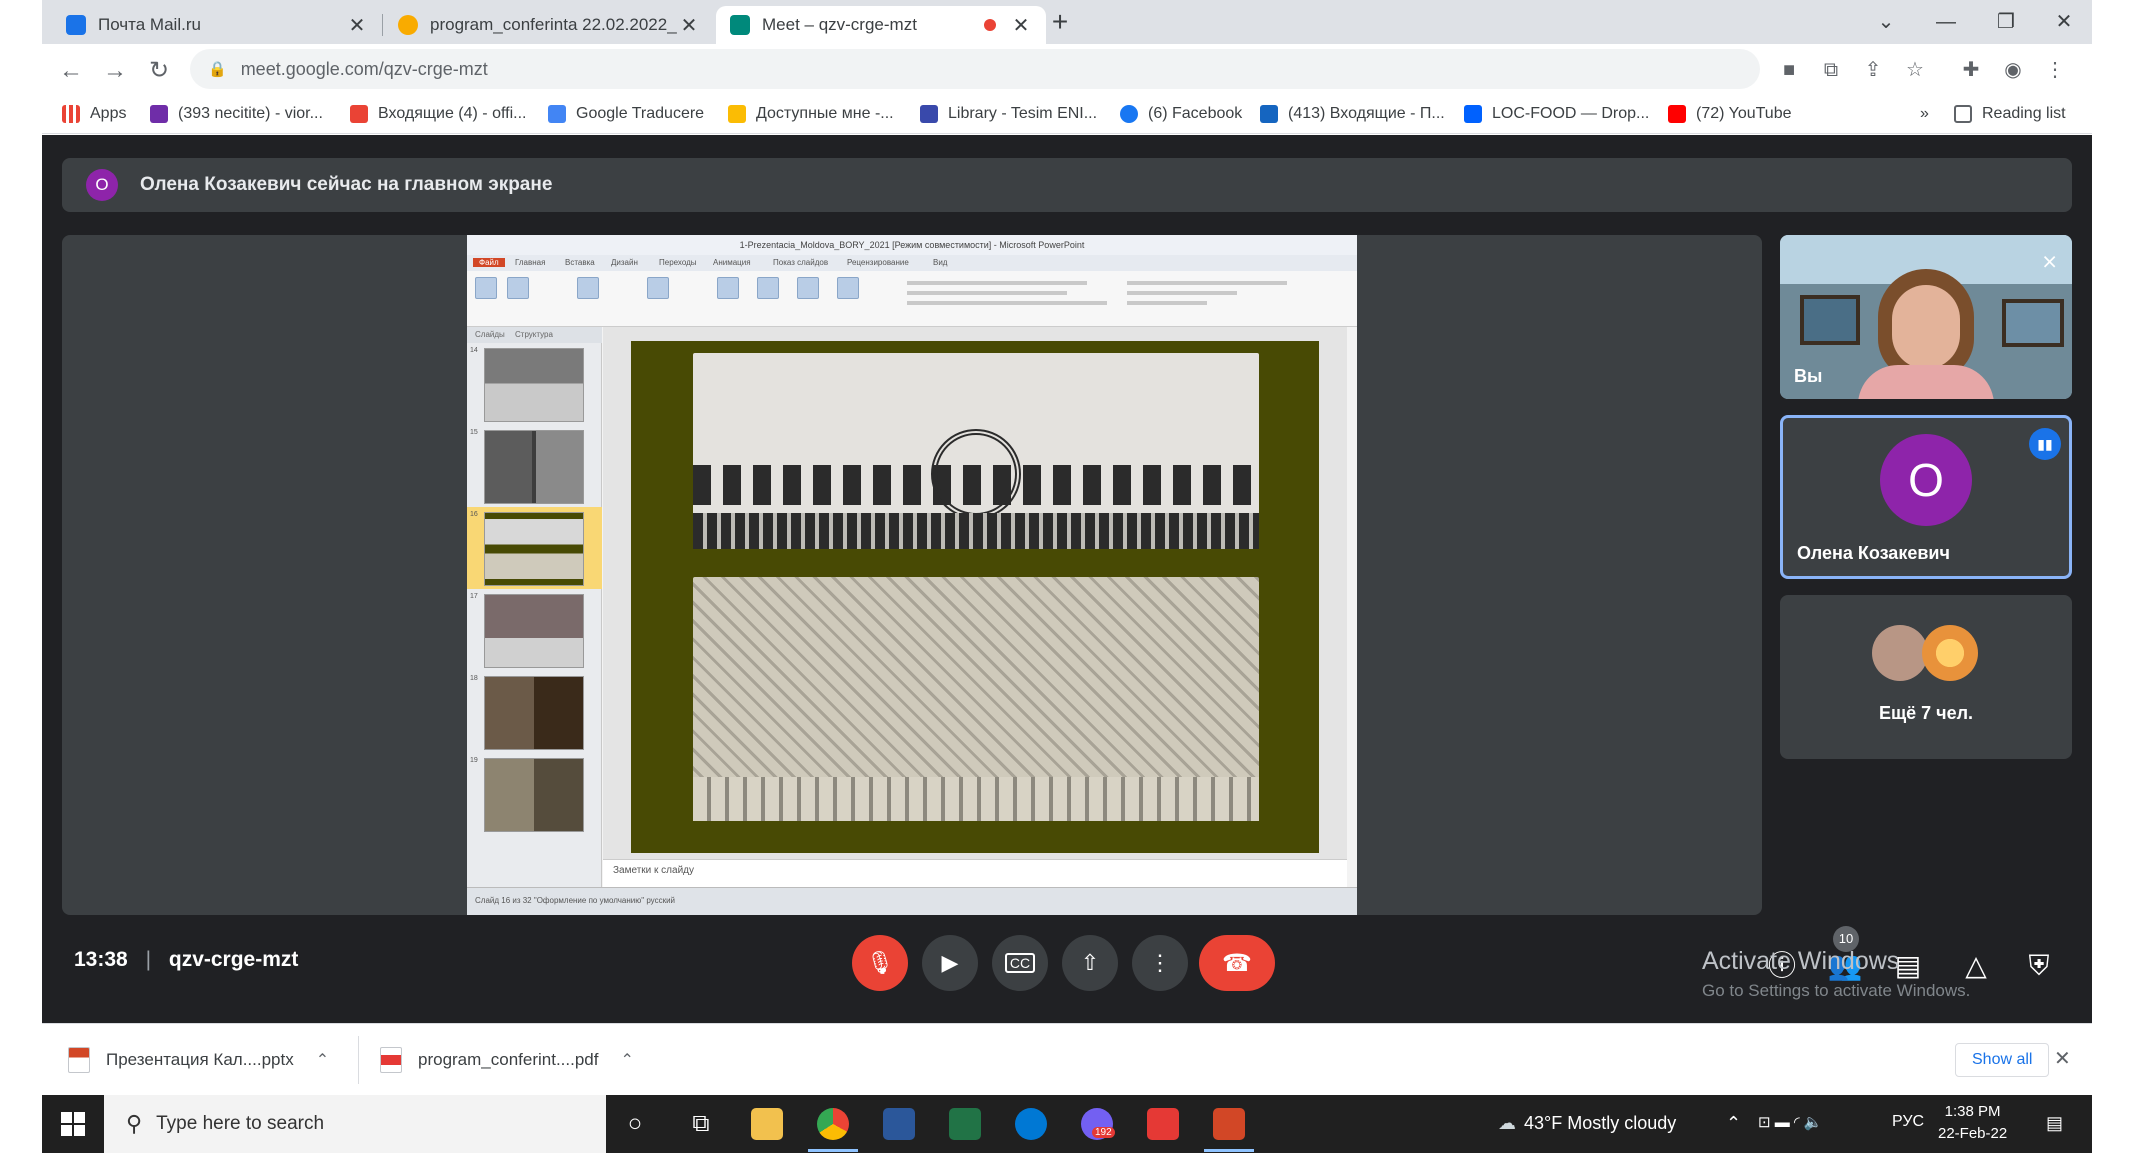 The width and height of the screenshot is (2130, 1161). I want to click on reading-list-button: Reading list, so click(2010, 114).